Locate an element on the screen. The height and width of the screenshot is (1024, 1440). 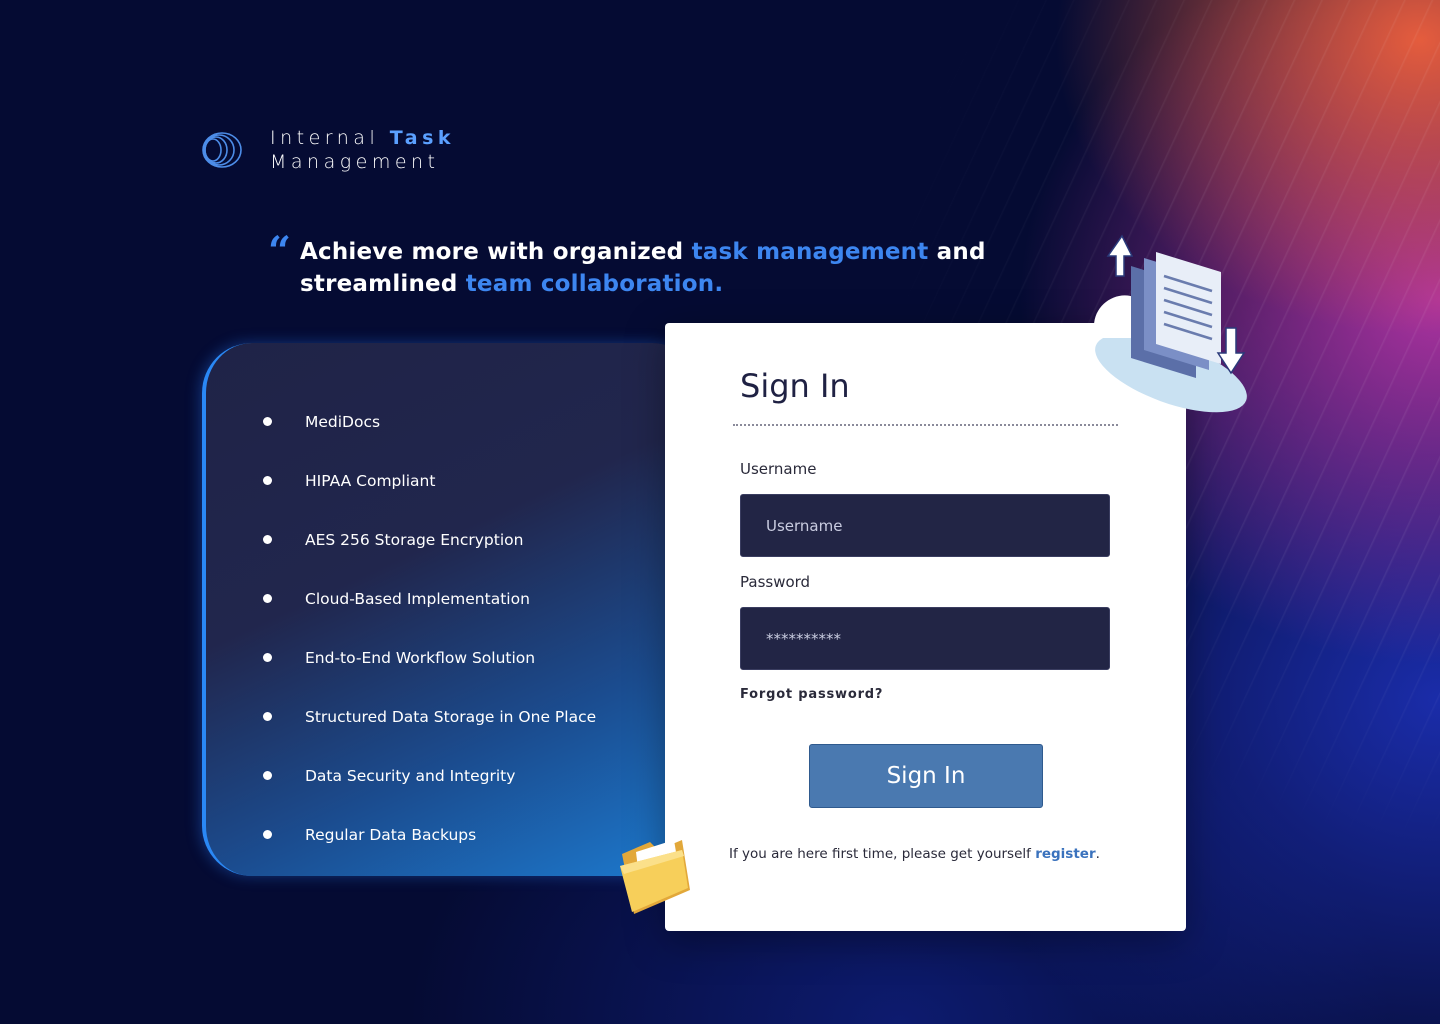
username-input is located at coordinates (925, 525).